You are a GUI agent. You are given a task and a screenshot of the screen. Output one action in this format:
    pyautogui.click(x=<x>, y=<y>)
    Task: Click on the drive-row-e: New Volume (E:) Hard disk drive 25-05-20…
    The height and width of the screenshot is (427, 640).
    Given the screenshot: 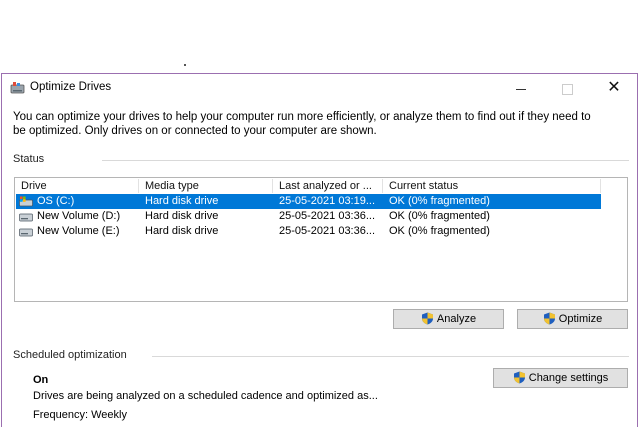 What is the action you would take?
    pyautogui.click(x=308, y=231)
    